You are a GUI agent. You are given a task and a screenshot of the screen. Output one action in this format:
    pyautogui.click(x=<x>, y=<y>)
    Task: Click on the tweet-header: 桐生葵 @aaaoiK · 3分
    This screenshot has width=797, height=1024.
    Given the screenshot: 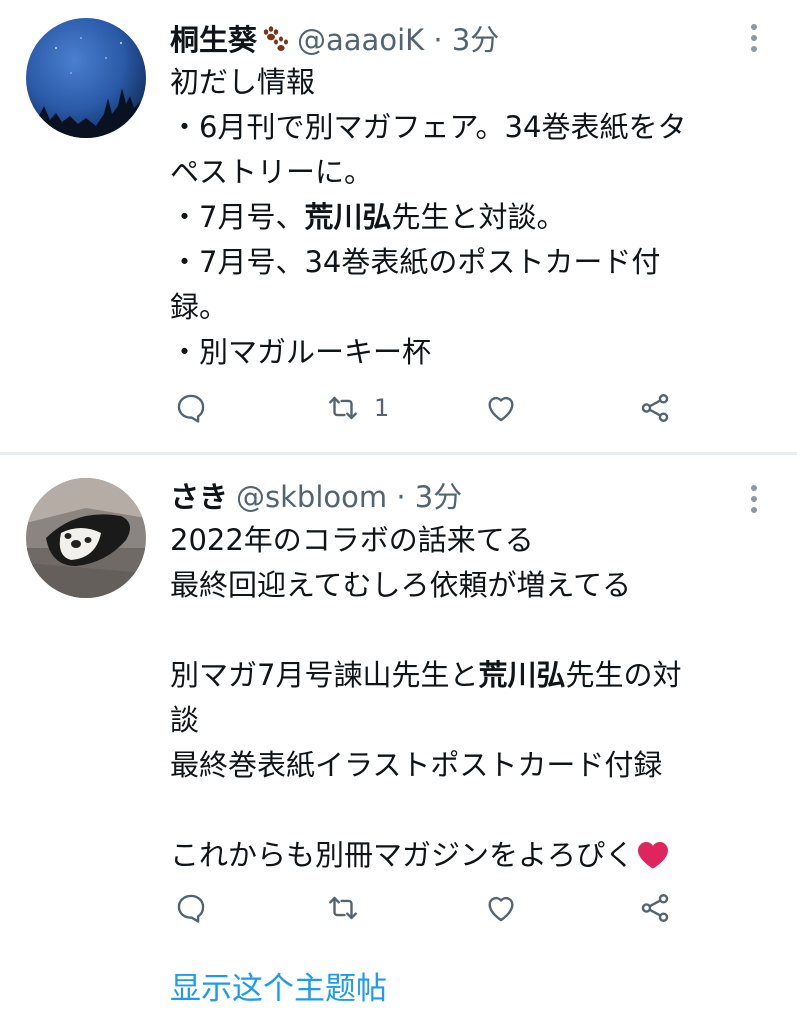 What is the action you would take?
    pyautogui.click(x=453, y=40)
    